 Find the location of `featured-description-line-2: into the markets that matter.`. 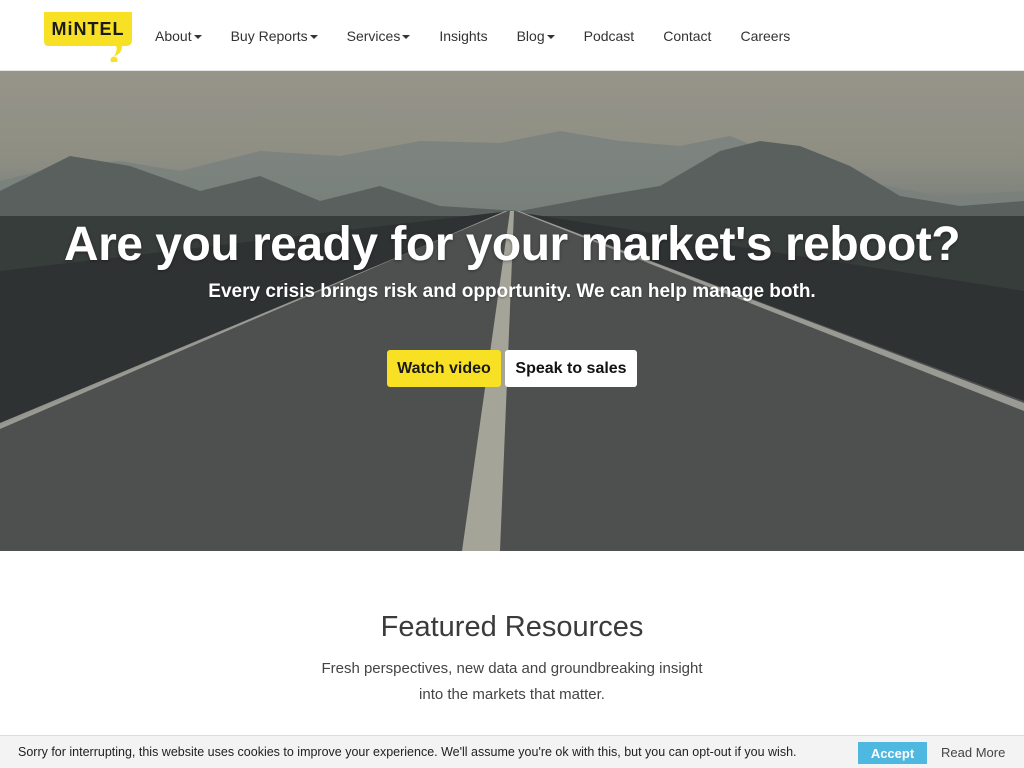

featured-description-line-2: into the markets that matter. is located at coordinates (512, 694).